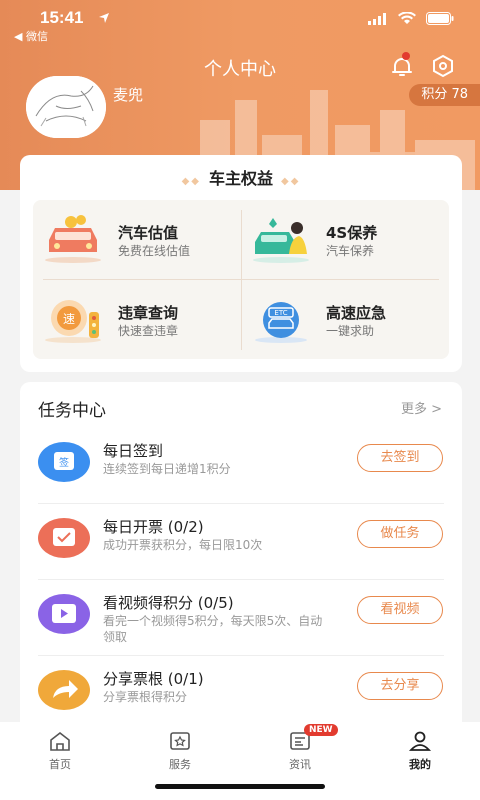 The image size is (480, 800). I want to click on task-center-title: 任务中心, so click(72, 411).